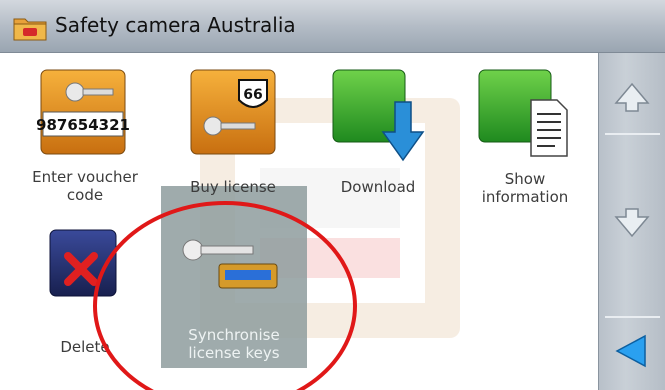 This screenshot has height=390, width=665. What do you see at coordinates (83, 112) in the screenshot?
I see `voucher-key-icon: 987654321` at bounding box center [83, 112].